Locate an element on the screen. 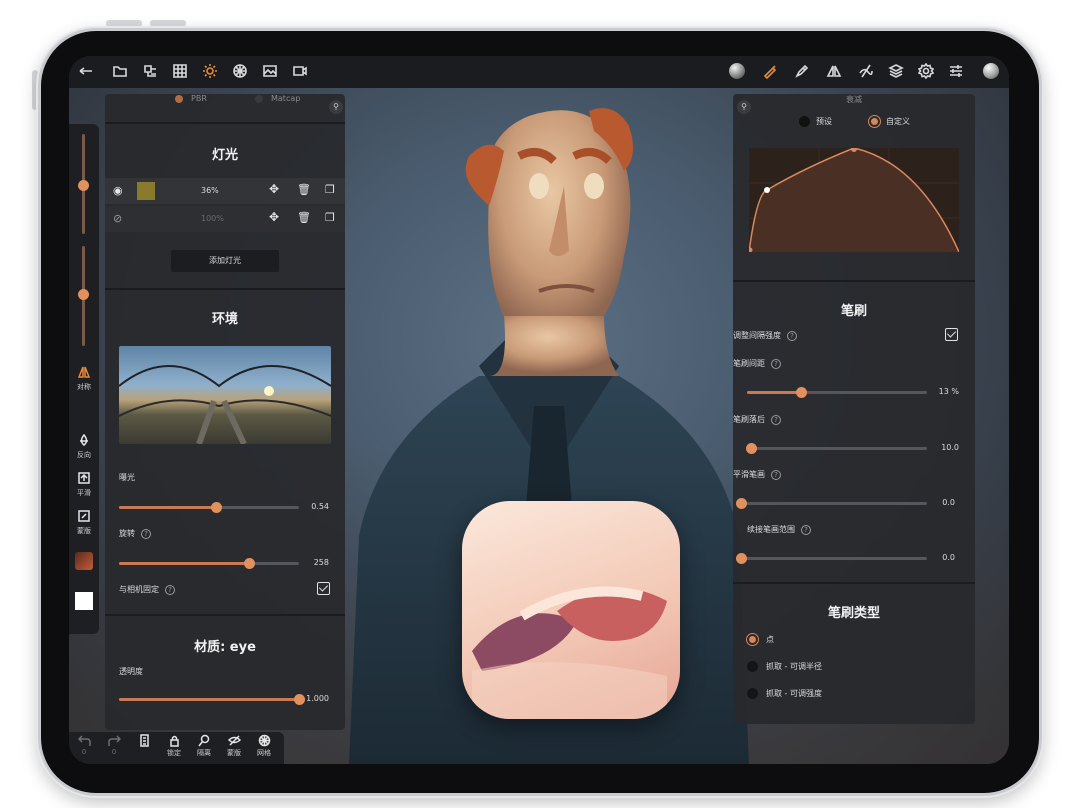 The image size is (1080, 808). render-mode-matcap: Matcap is located at coordinates (277, 98).